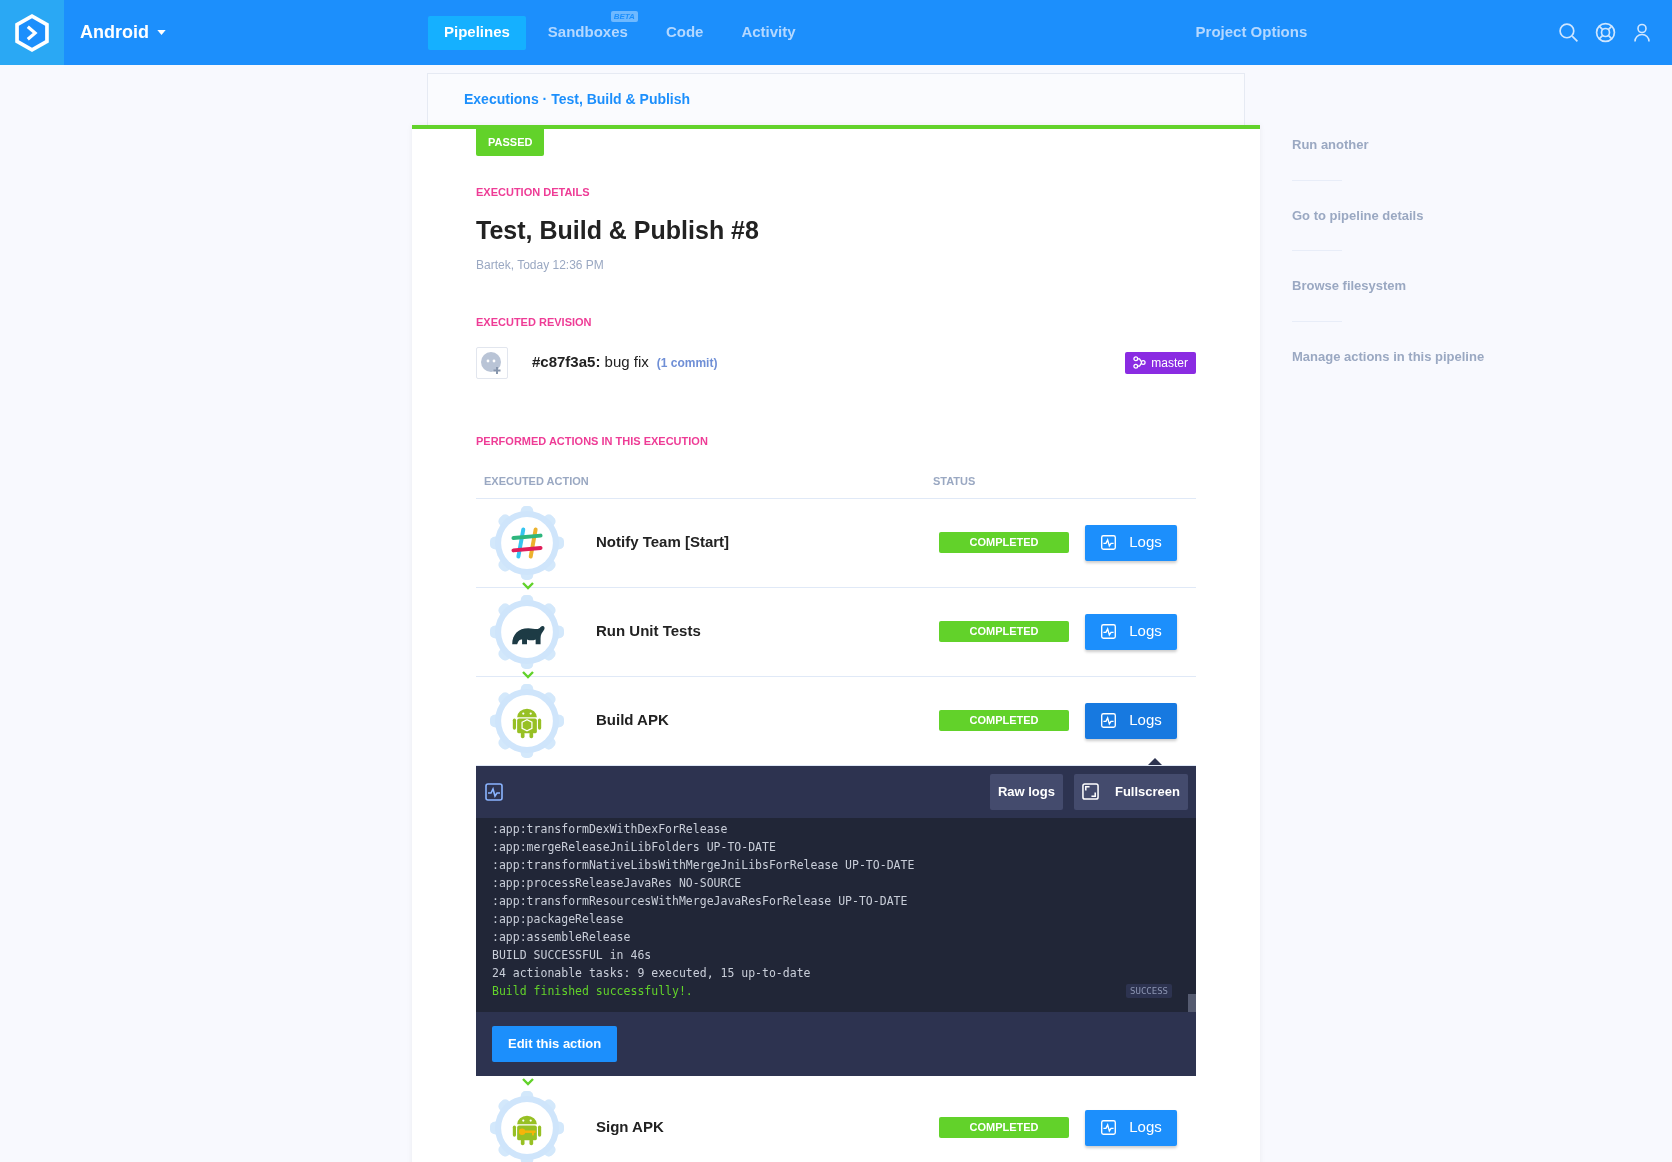  What do you see at coordinates (700, 901) in the screenshot?
I see `log-line: :app:transformResourcesWithMergeJavaResForRelease UP-TO-DATE` at bounding box center [700, 901].